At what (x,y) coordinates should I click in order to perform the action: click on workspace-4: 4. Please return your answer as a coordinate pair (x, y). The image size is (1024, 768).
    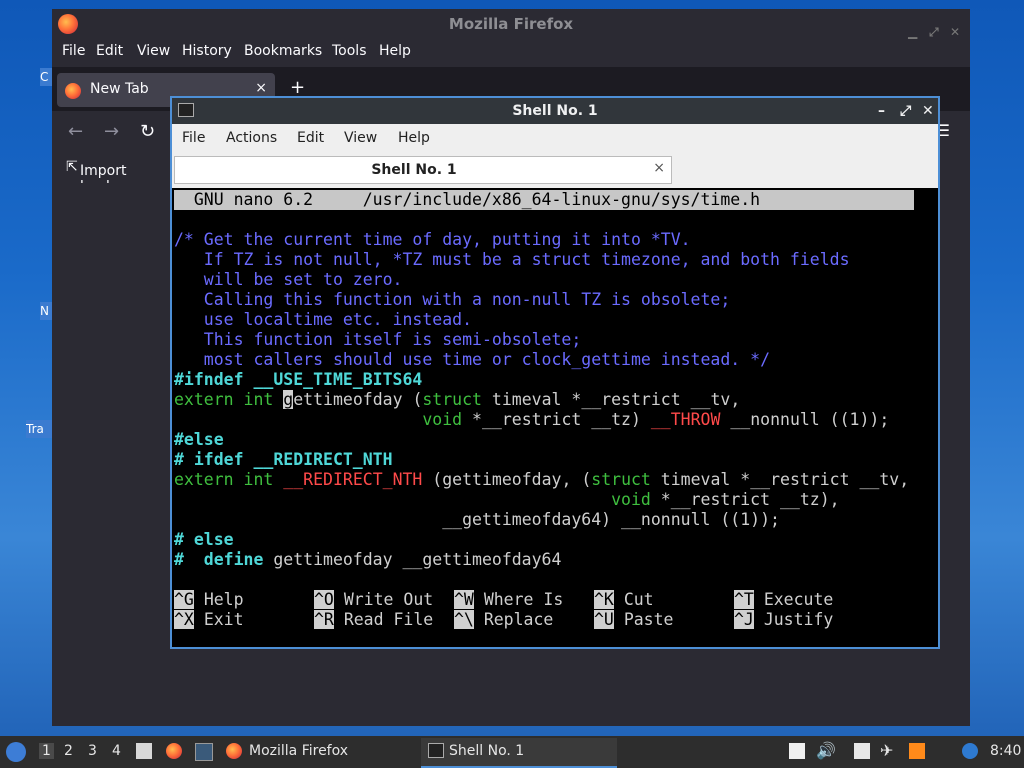
    Looking at the image, I should click on (116, 751).